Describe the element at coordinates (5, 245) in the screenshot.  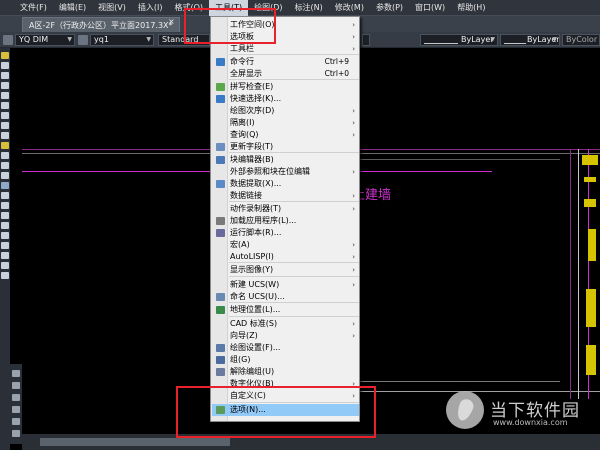
I see `mirror-tool-icon` at that location.